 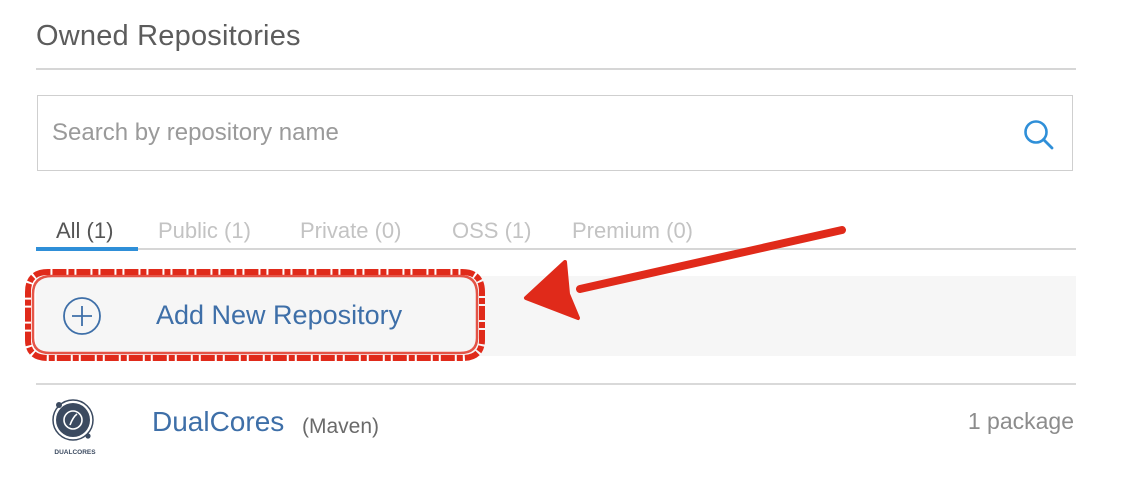 I want to click on tabs-divider, so click(x=556, y=249).